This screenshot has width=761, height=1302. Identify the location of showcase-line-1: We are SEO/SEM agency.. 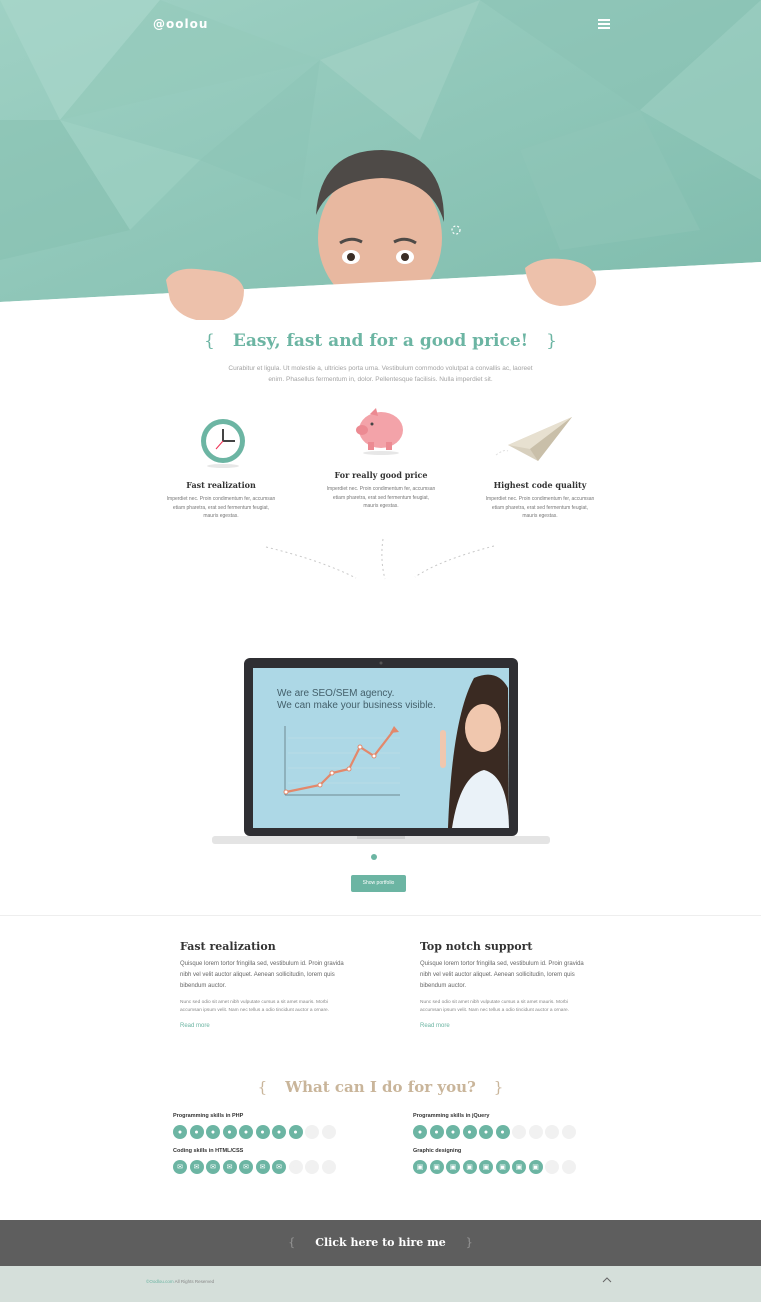
(336, 693).